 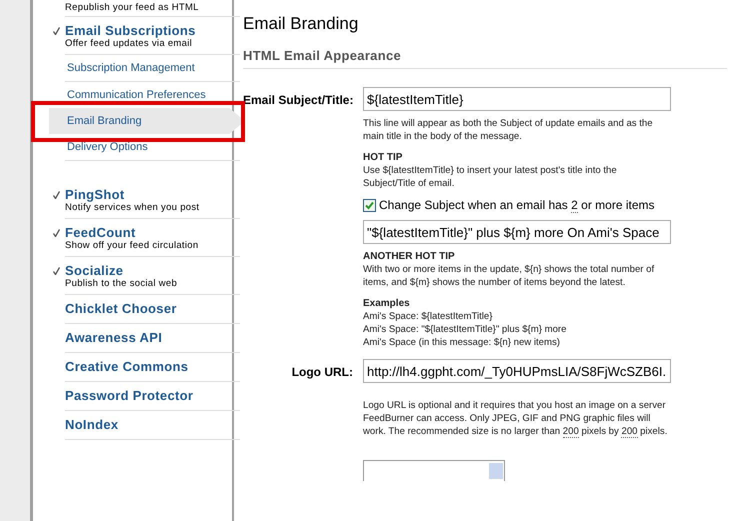 I want to click on subject-field: ${latestItemTitle}, so click(x=517, y=99).